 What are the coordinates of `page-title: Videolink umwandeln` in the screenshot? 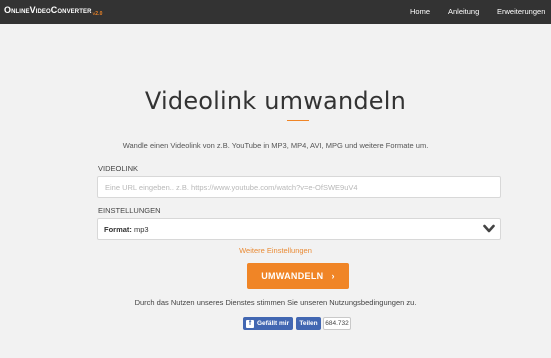 It's located at (275, 101).